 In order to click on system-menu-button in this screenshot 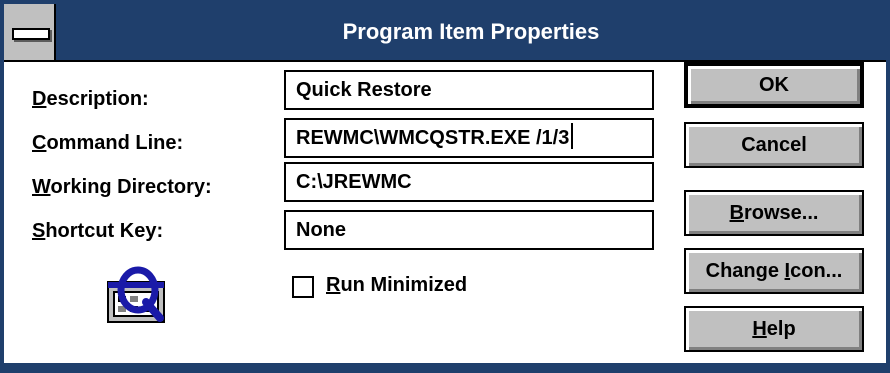, I will do `click(30, 32)`.